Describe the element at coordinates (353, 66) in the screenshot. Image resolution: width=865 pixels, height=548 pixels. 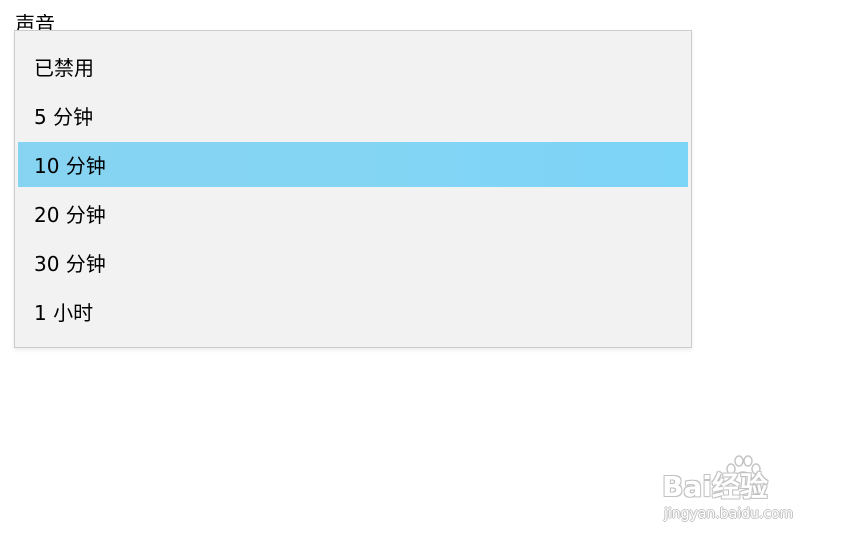
I see `option-disabled: 已禁用` at that location.